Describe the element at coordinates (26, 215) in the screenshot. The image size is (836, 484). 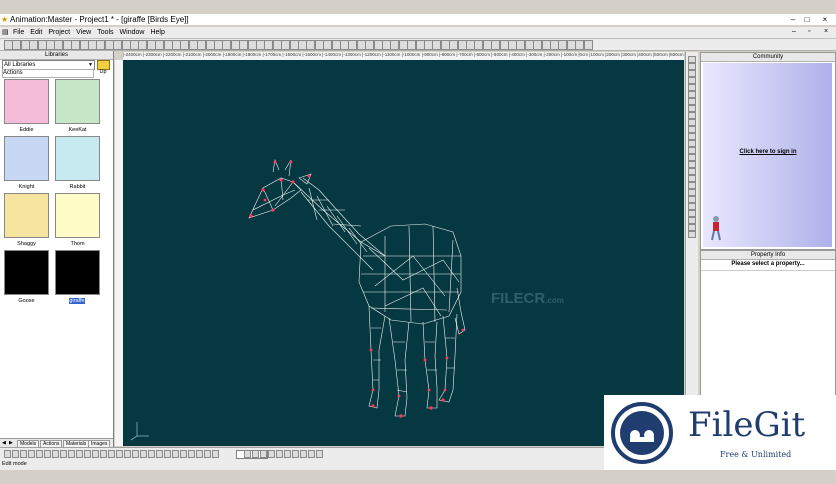
I see `library-thumb-shaggy` at that location.